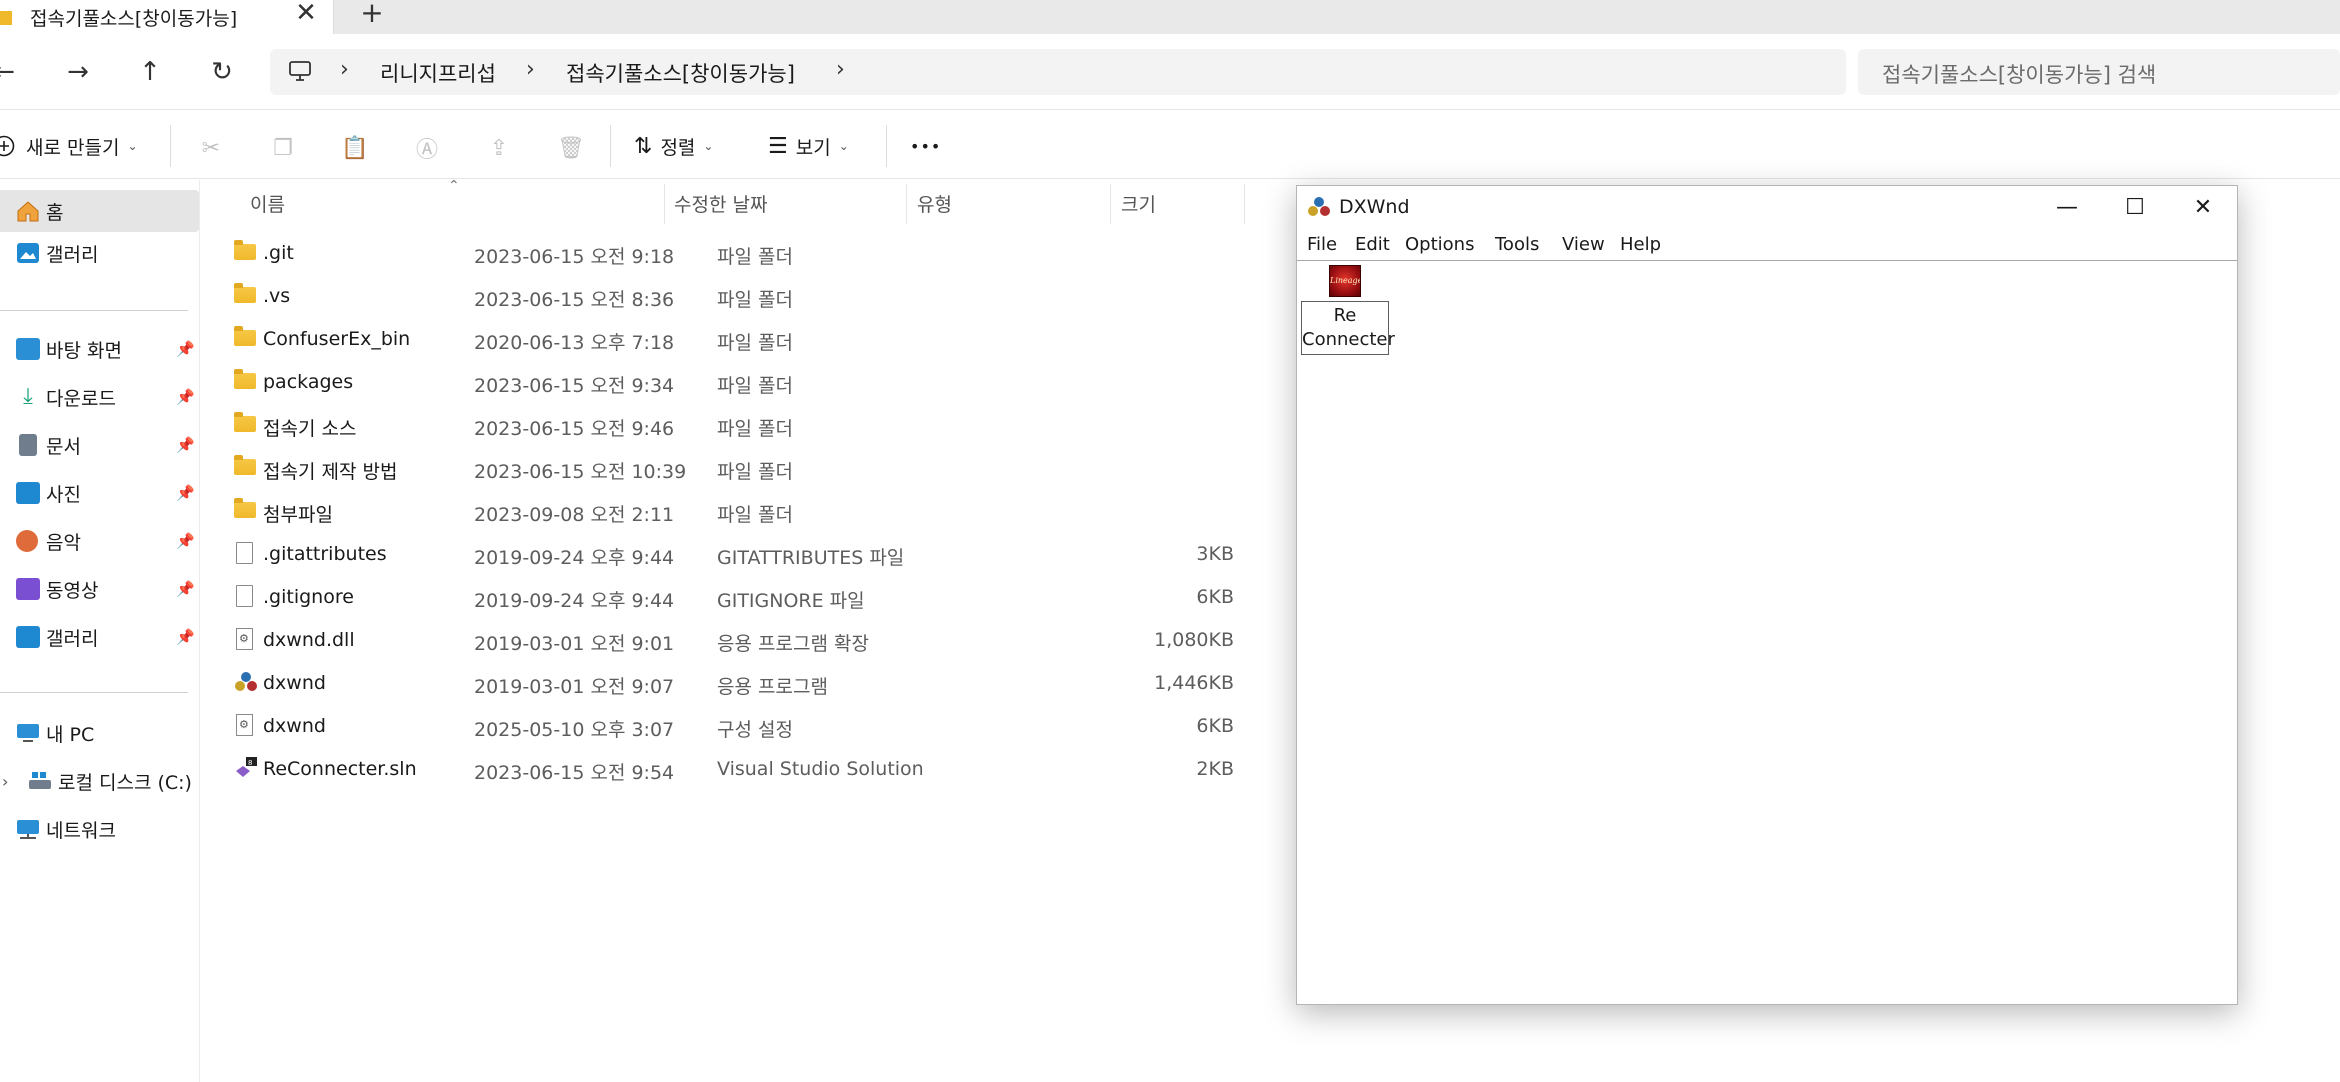  I want to click on file-modified-date: 2023-06-15 오전 8:36, so click(574, 300).